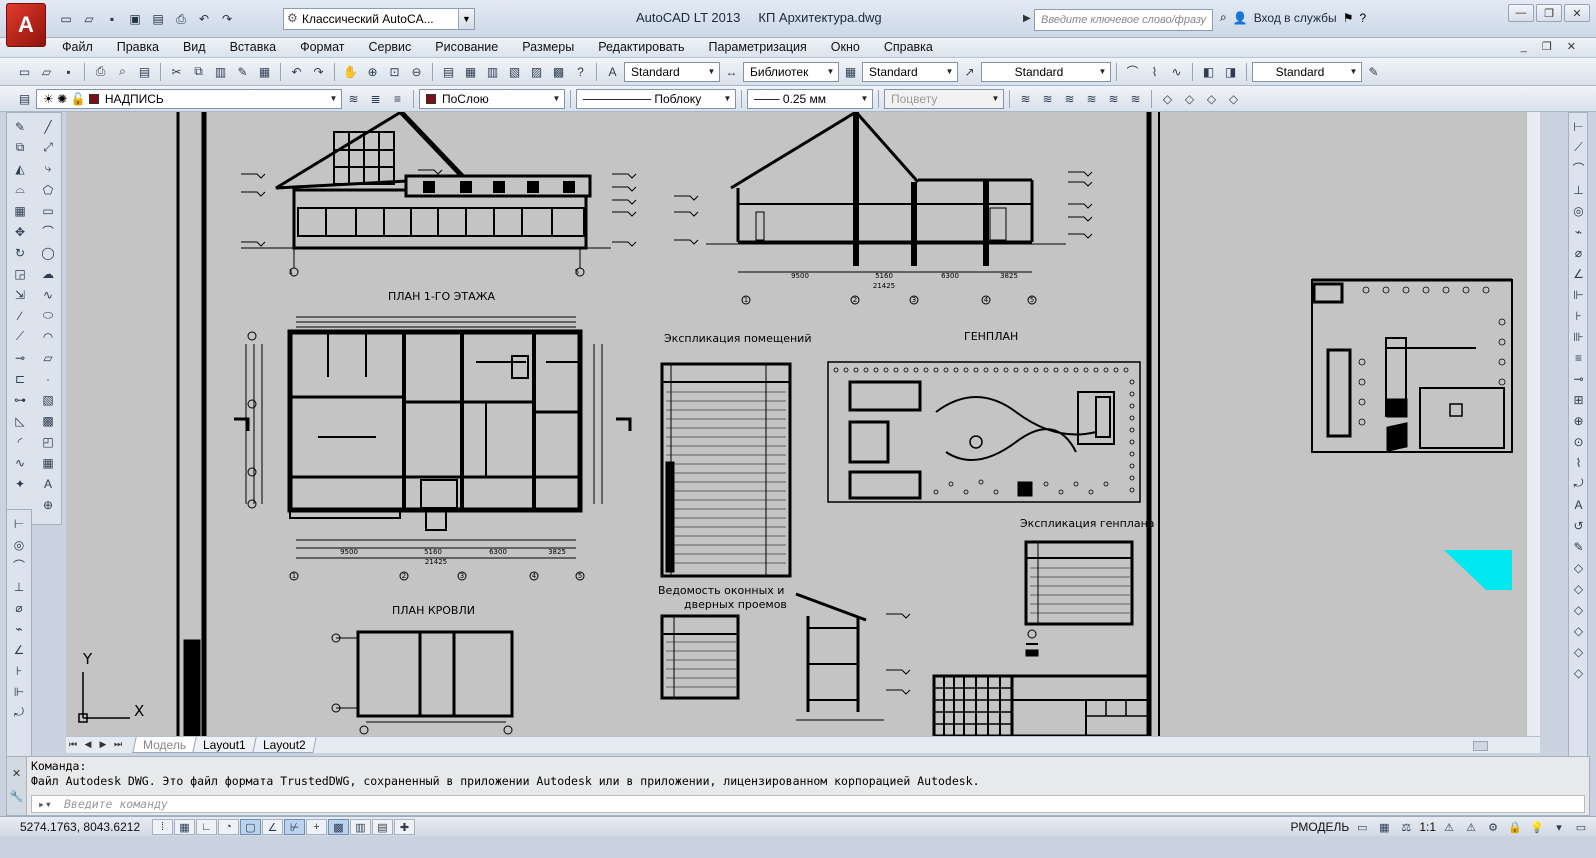 This screenshot has width=1596, height=858. I want to click on rectangle-icon: ▭, so click(48, 210).